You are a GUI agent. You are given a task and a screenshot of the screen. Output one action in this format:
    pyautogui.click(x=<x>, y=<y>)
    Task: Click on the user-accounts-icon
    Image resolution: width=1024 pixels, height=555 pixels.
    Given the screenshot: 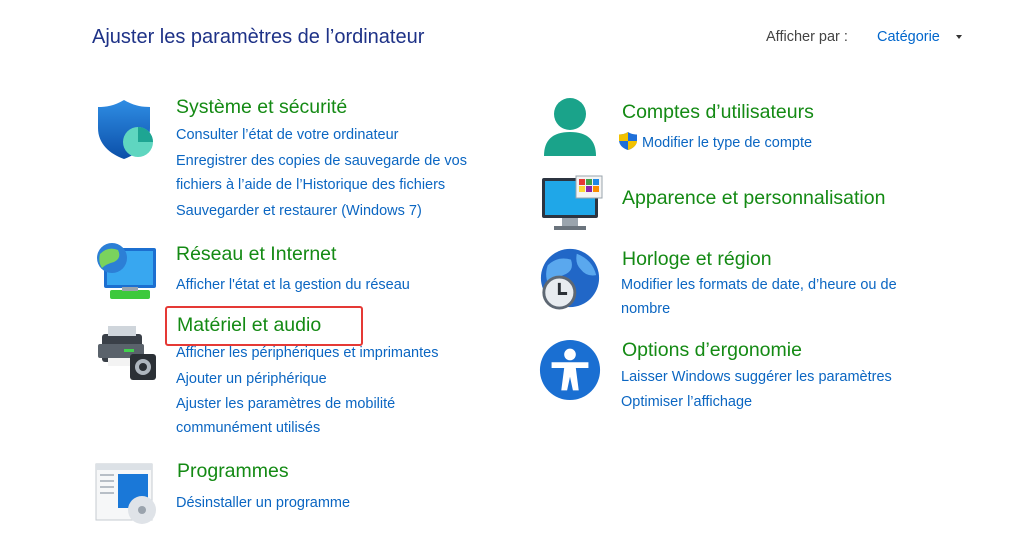 What is the action you would take?
    pyautogui.click(x=570, y=127)
    